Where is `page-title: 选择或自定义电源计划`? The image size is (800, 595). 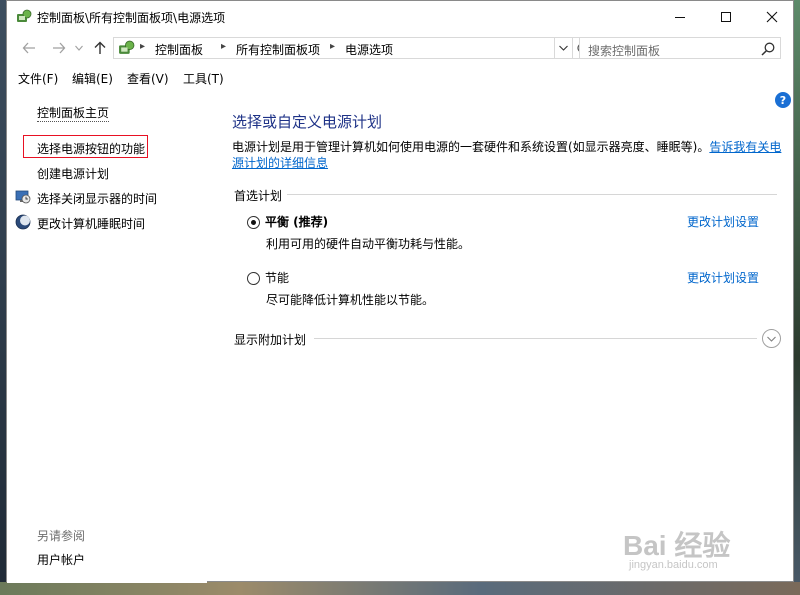 page-title: 选择或自定义电源计划 is located at coordinates (307, 122).